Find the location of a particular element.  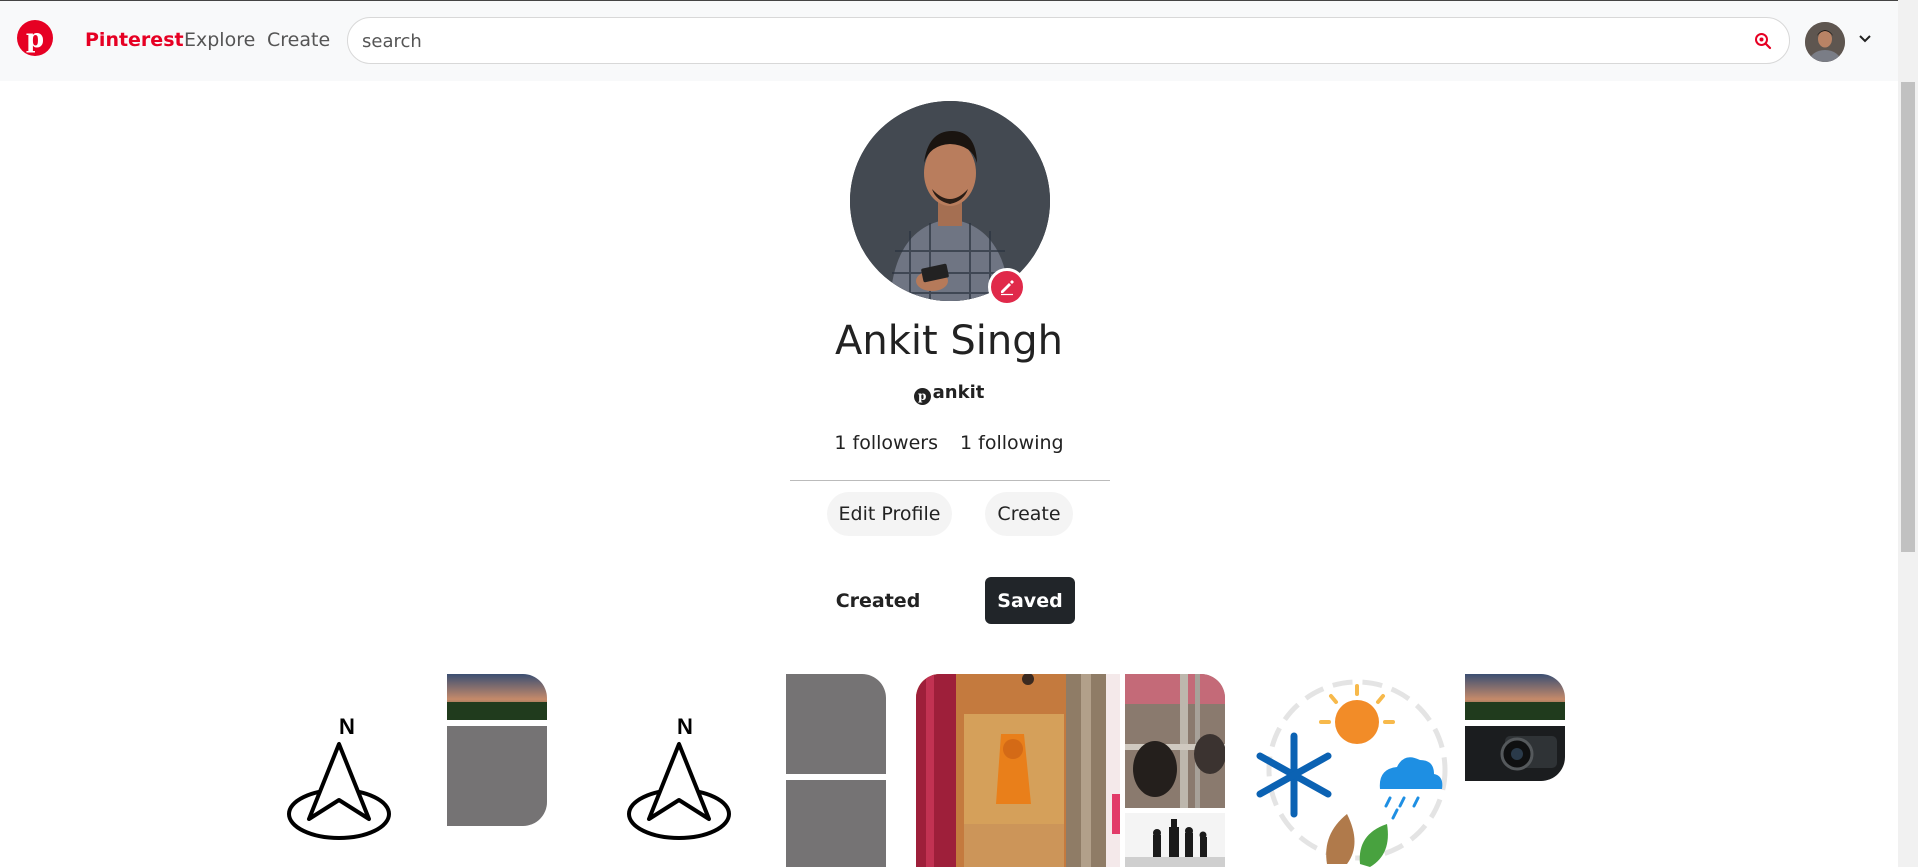

temple-photo is located at coordinates (1018, 770).